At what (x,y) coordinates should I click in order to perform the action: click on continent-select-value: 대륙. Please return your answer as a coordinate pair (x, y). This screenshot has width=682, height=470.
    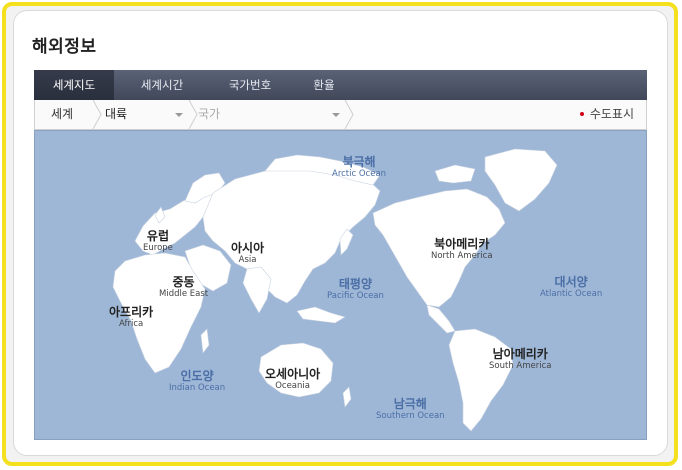
    Looking at the image, I should click on (116, 114).